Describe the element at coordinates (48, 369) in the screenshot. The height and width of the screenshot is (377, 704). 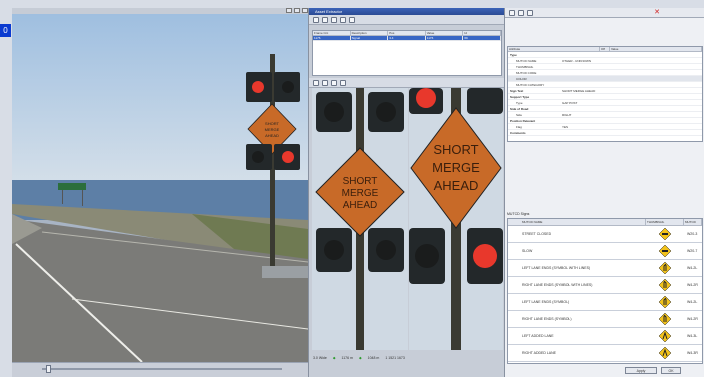
I see `timeline-slider-thumb` at that location.